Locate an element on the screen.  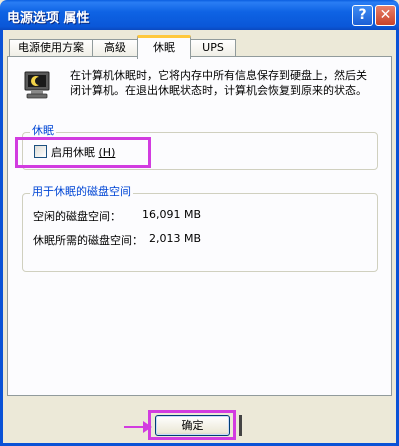
disk-space-group-title: 用于休眠的磁盘空间 is located at coordinates (81, 191).